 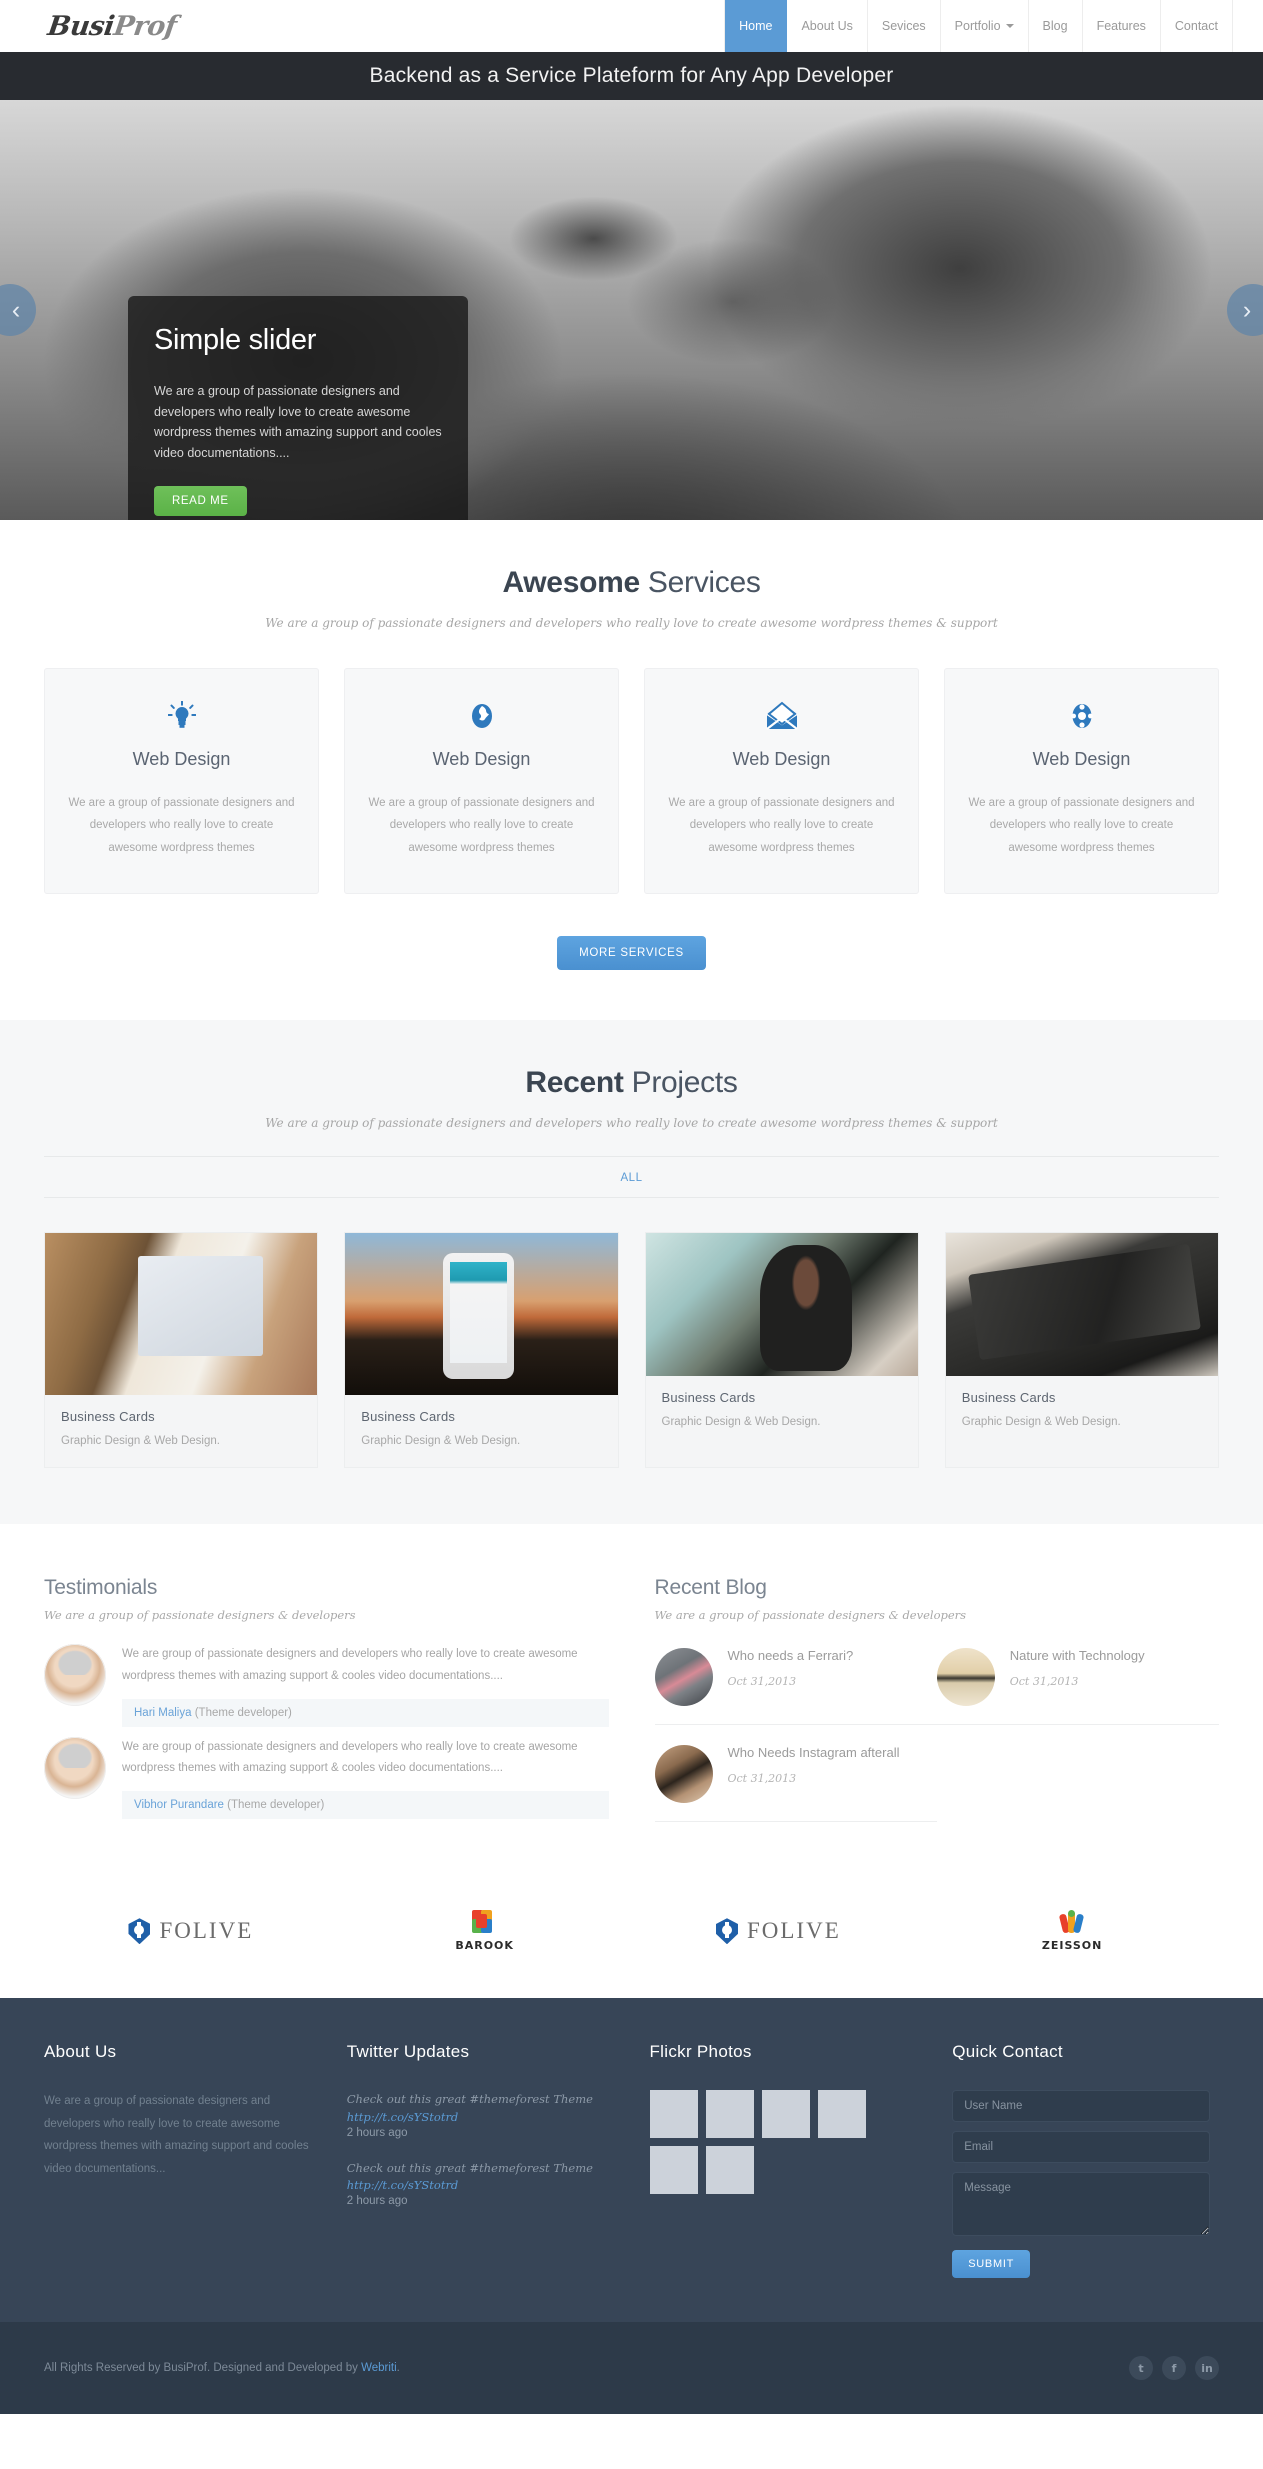 I want to click on facebook-icon: f, so click(x=1174, y=2368).